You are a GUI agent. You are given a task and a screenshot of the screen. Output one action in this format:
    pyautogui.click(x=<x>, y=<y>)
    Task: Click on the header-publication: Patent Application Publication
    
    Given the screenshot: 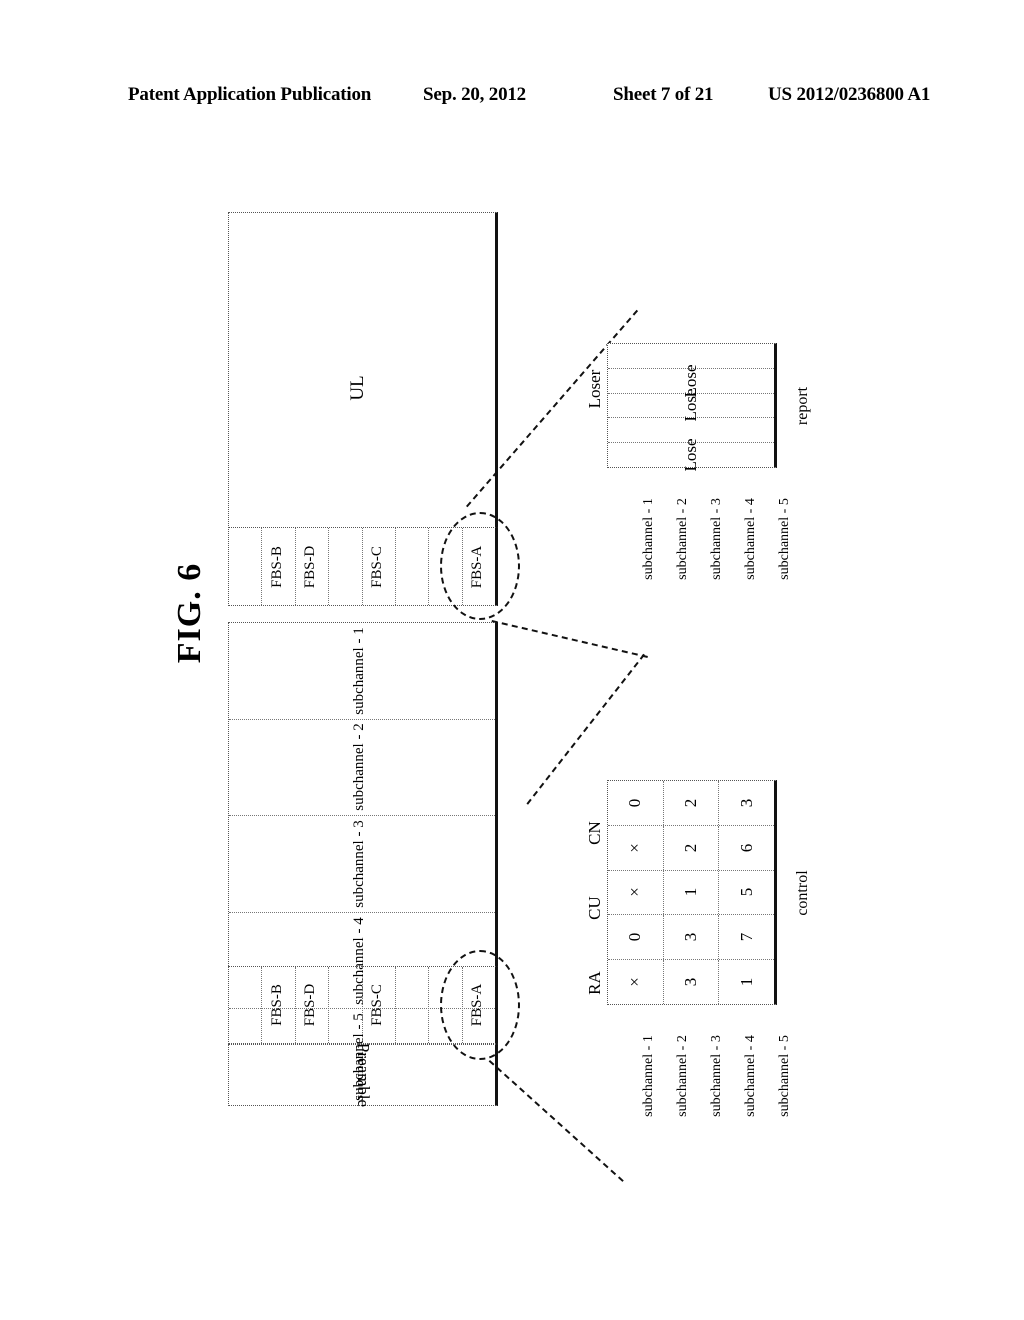 What is the action you would take?
    pyautogui.click(x=250, y=94)
    